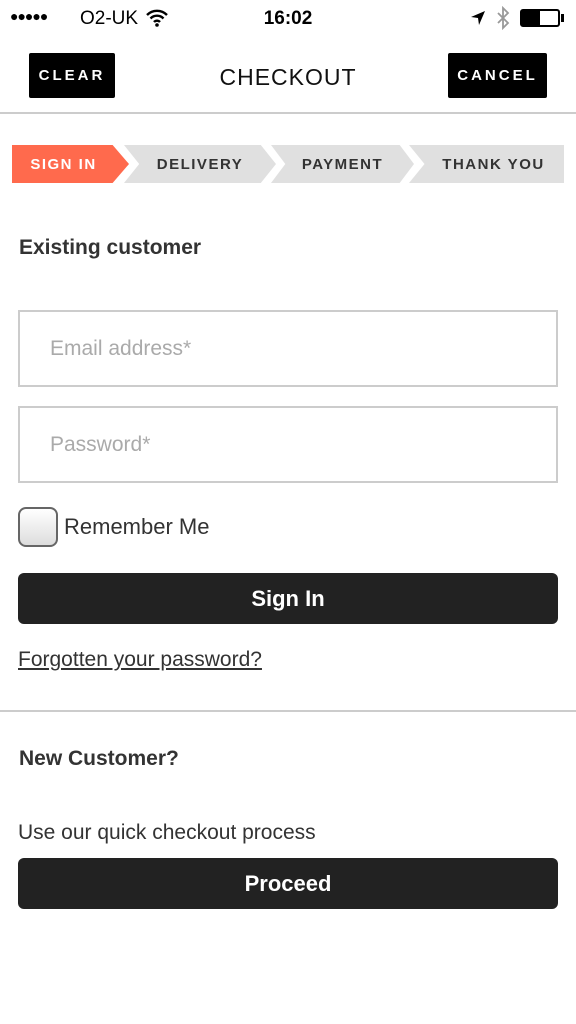  I want to click on bluetooth-icon, so click(503, 18).